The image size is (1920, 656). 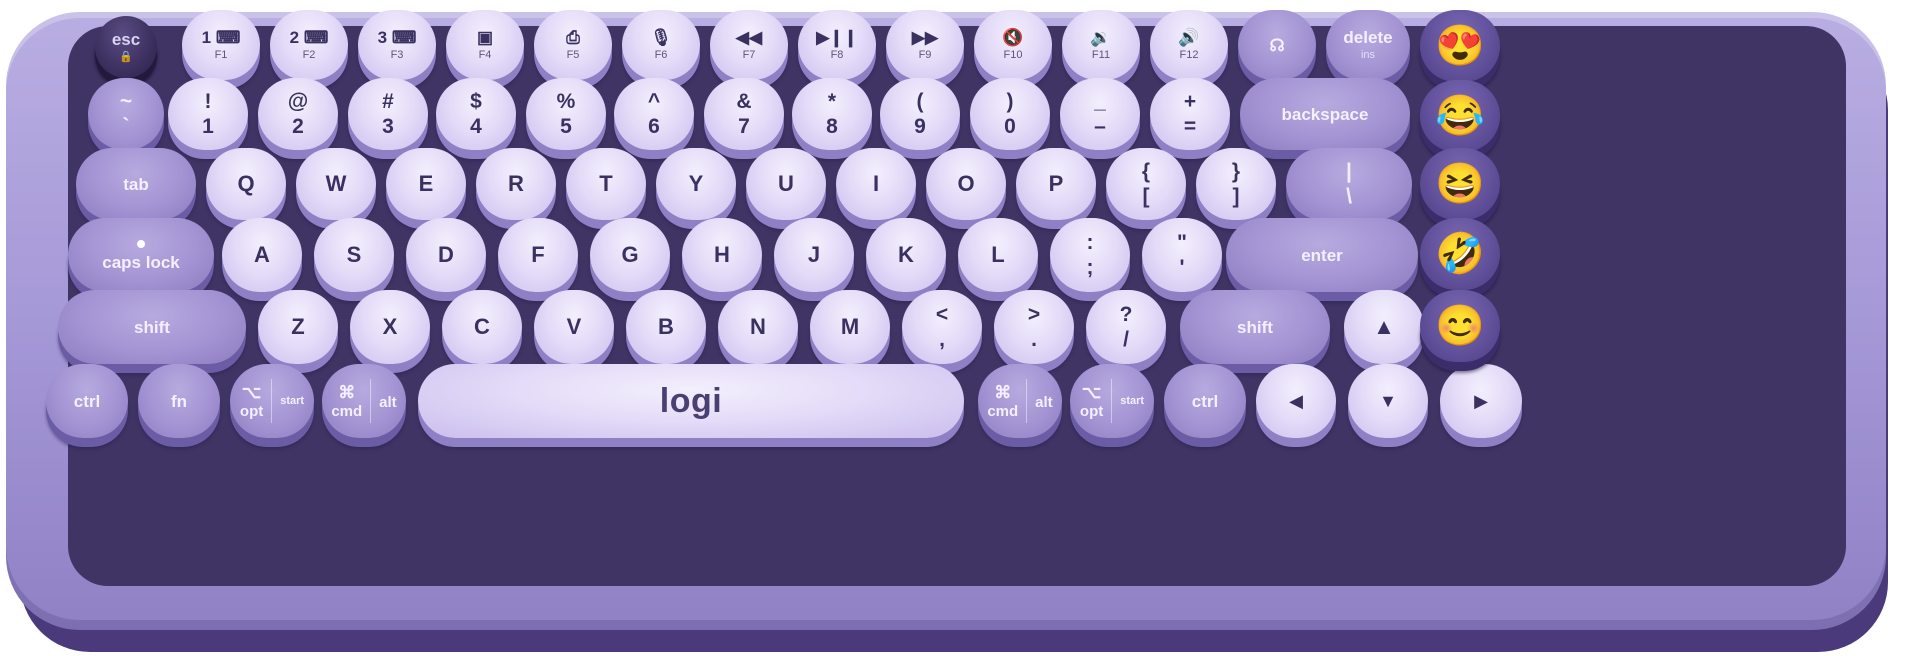 What do you see at coordinates (1090, 255) in the screenshot?
I see `key-semicolon: :;` at bounding box center [1090, 255].